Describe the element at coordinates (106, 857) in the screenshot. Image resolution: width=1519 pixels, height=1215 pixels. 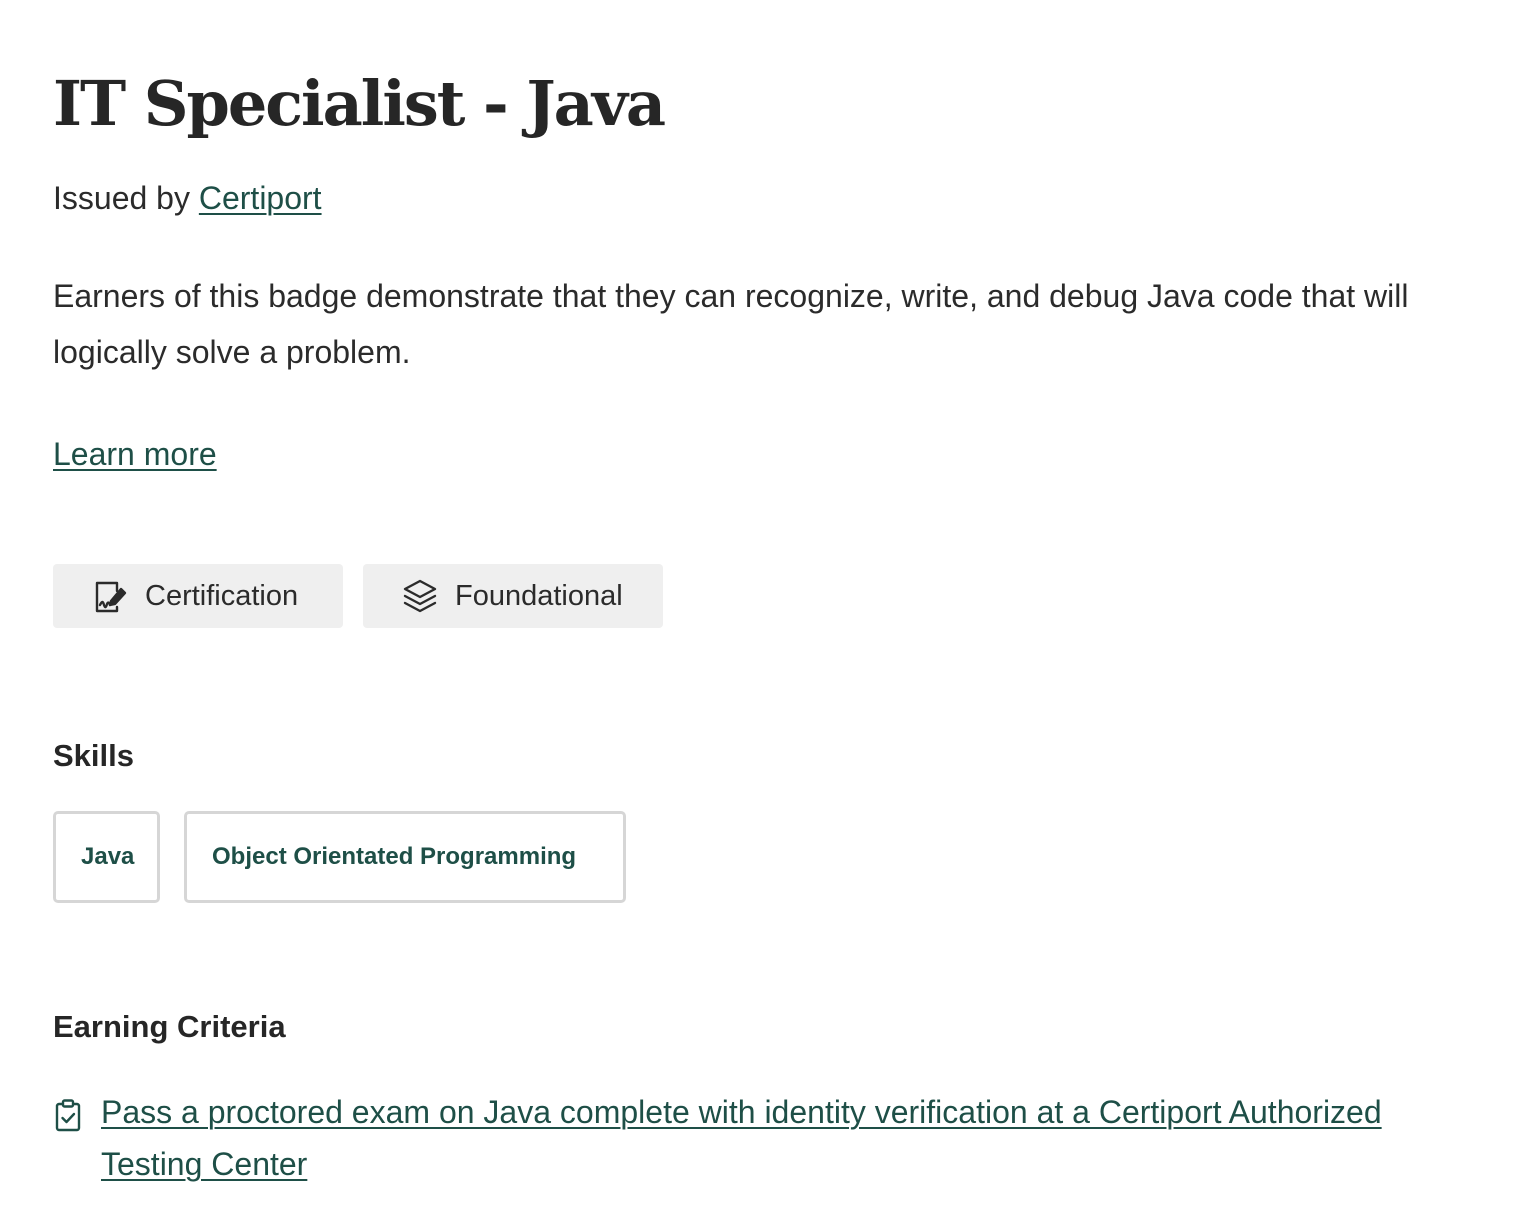
I see `skill-tag-java: Java` at that location.